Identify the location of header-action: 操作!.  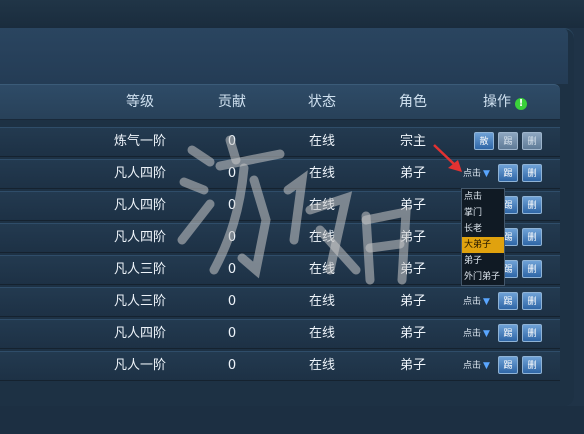
(505, 102).